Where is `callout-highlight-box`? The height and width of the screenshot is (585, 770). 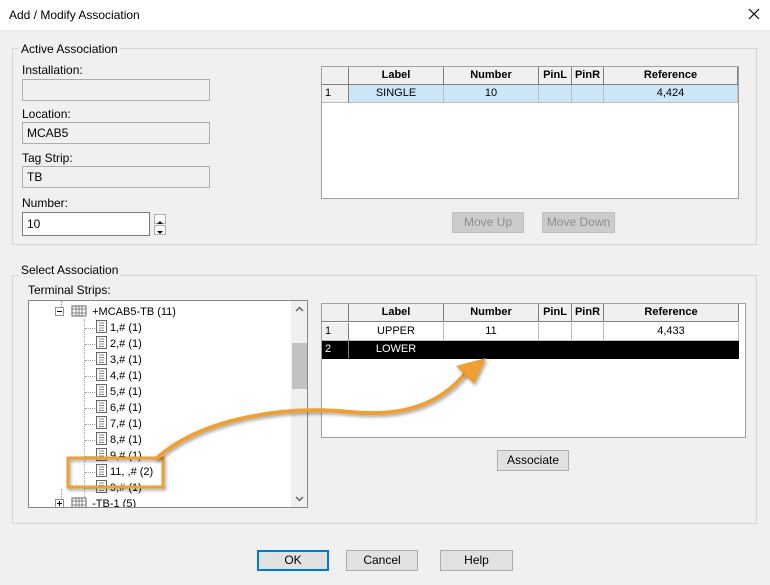
callout-highlight-box is located at coordinates (115, 472).